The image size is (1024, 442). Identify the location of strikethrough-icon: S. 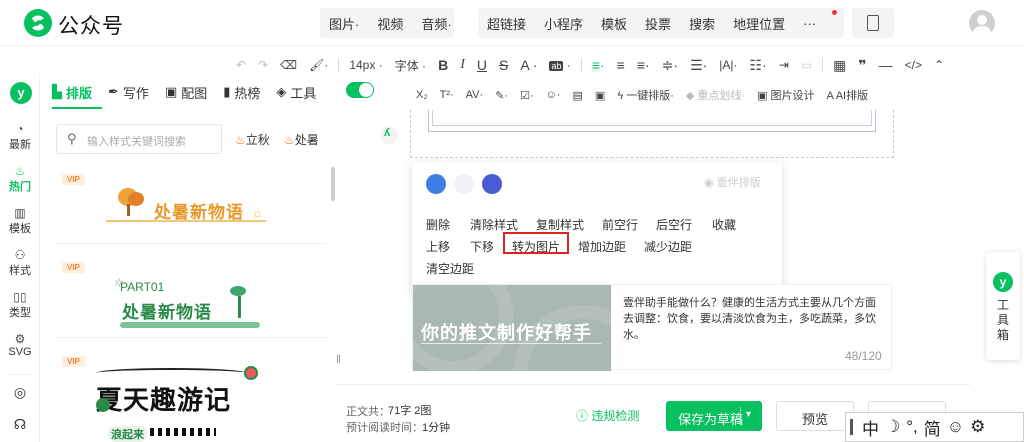
(503, 65).